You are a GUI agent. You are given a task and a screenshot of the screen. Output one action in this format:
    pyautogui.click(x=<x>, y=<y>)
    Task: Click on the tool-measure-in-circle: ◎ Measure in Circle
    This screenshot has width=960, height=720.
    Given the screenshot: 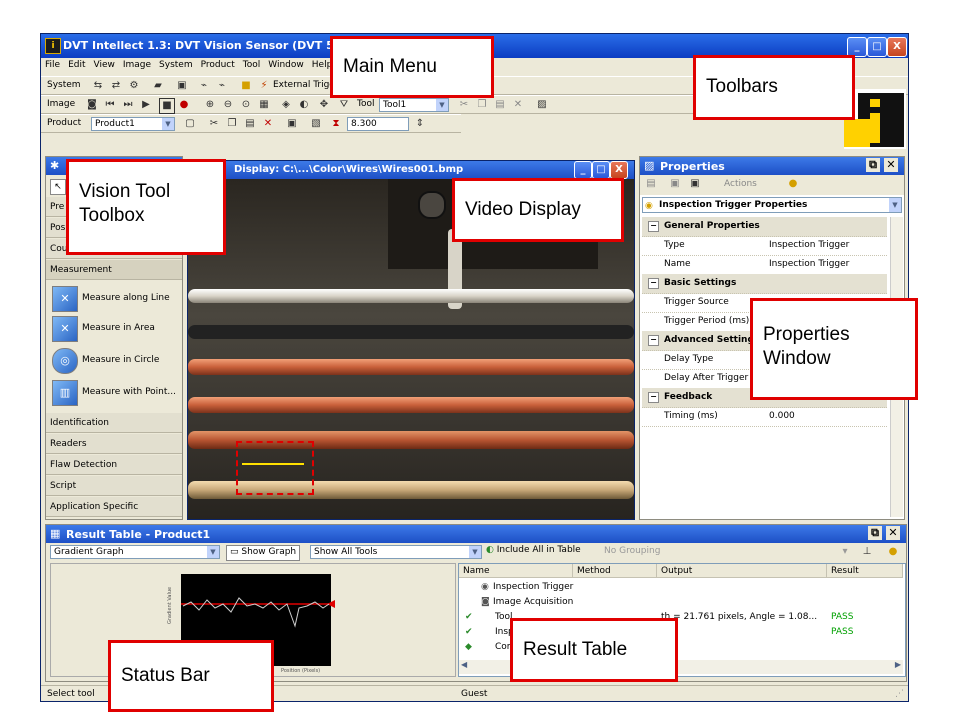 What is the action you would take?
    pyautogui.click(x=105, y=360)
    